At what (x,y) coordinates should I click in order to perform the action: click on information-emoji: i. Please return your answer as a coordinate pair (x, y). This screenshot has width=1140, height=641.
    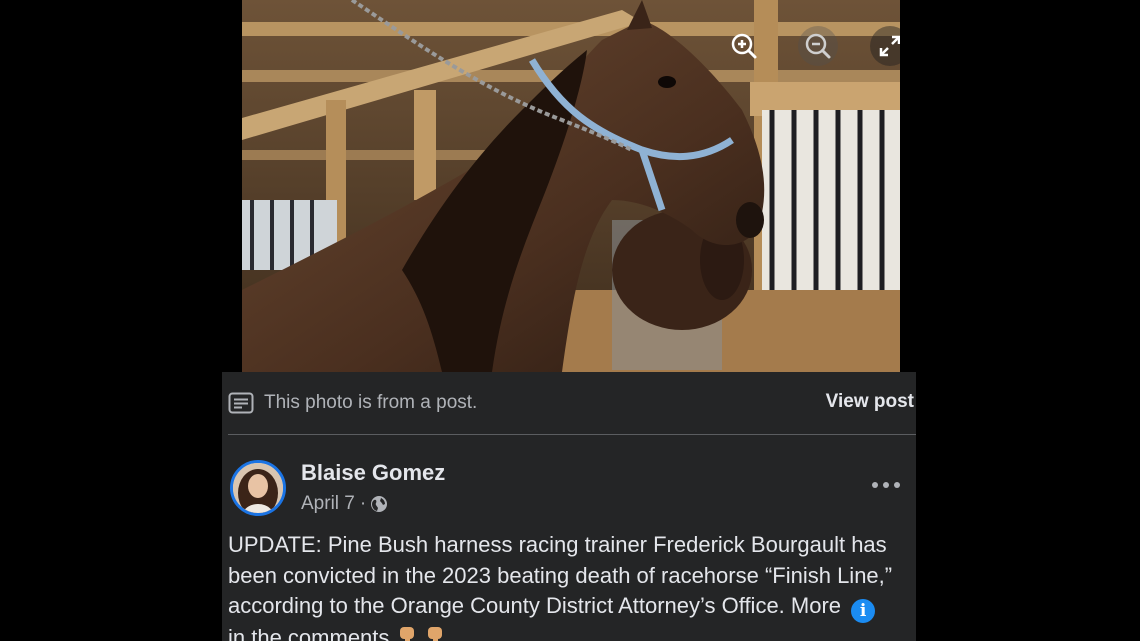
    Looking at the image, I should click on (863, 611).